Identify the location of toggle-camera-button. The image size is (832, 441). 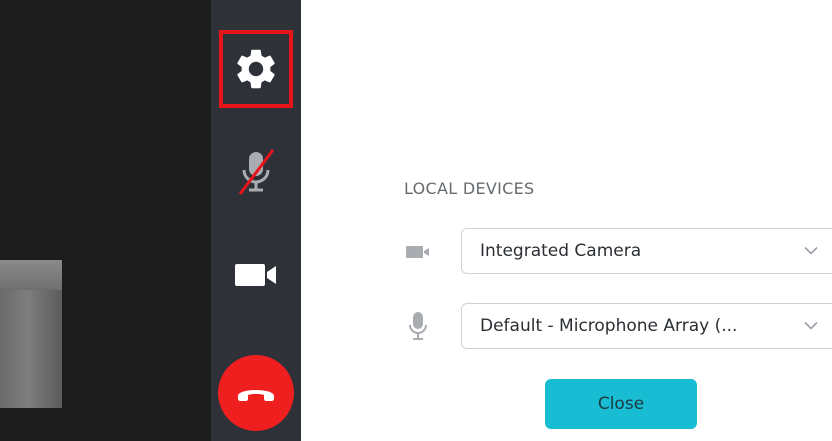
(256, 275).